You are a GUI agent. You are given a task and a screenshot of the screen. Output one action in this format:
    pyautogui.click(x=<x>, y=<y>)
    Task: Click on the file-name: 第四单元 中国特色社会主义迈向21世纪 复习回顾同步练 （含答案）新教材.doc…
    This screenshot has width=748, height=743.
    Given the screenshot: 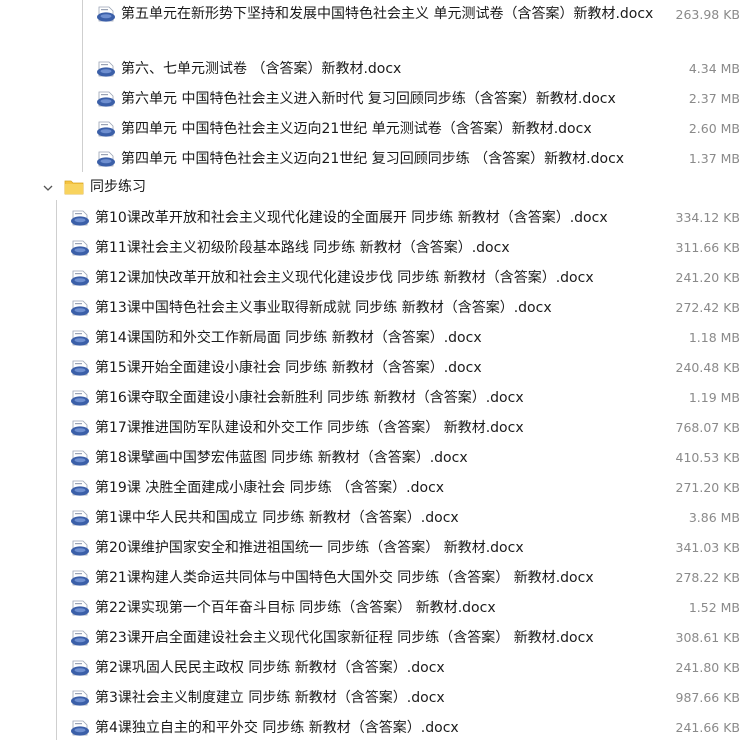 What is the action you would take?
    pyautogui.click(x=373, y=159)
    